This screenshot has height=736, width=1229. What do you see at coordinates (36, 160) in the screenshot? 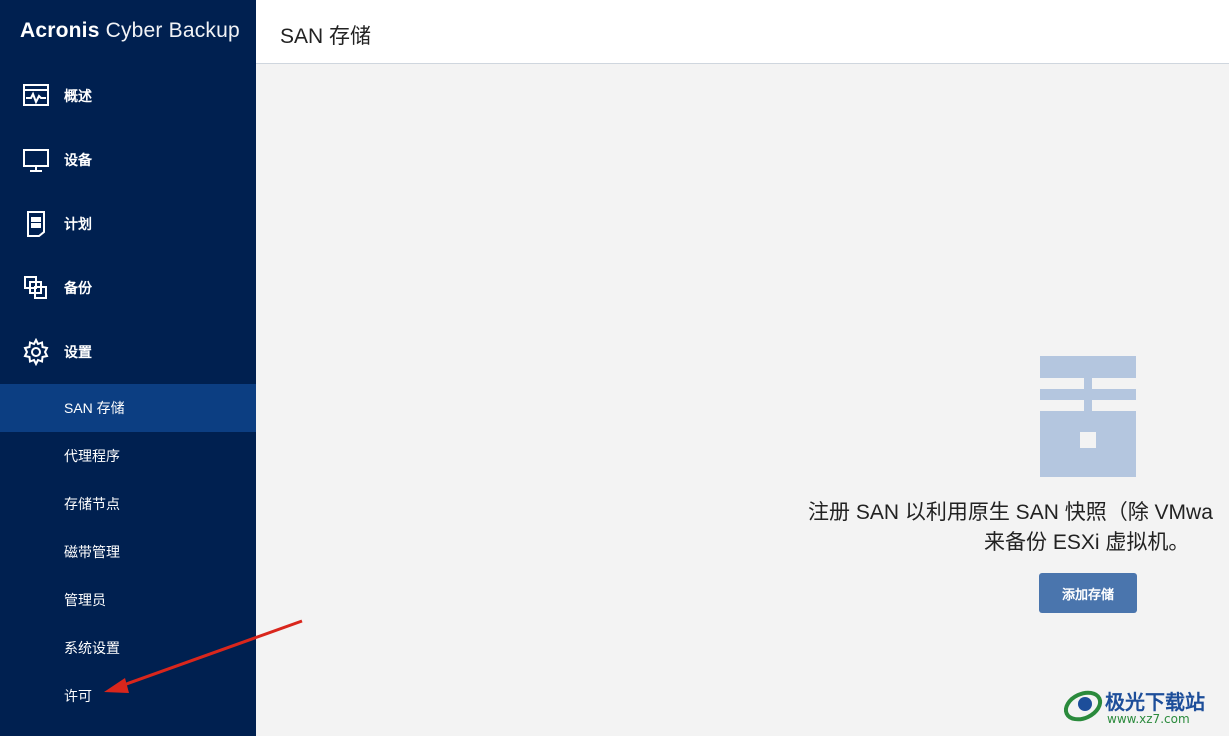
I see `device-monitor-icon` at bounding box center [36, 160].